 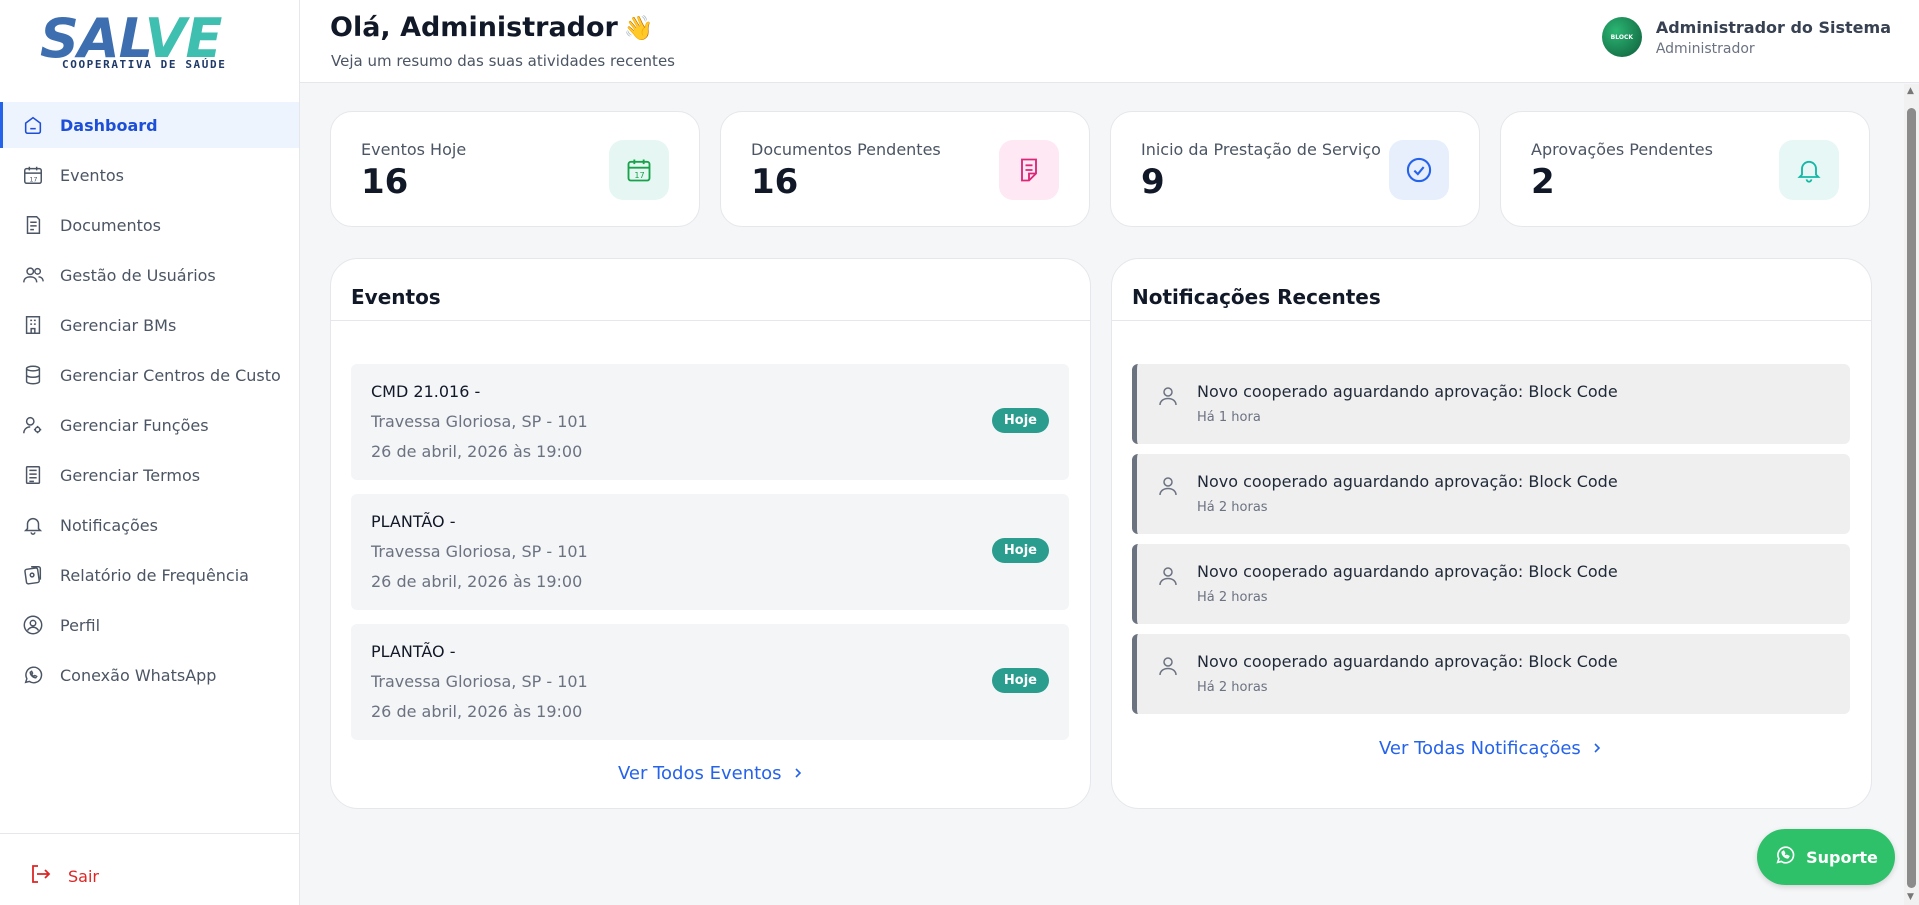 What do you see at coordinates (33, 625) in the screenshot?
I see `profile-icon` at bounding box center [33, 625].